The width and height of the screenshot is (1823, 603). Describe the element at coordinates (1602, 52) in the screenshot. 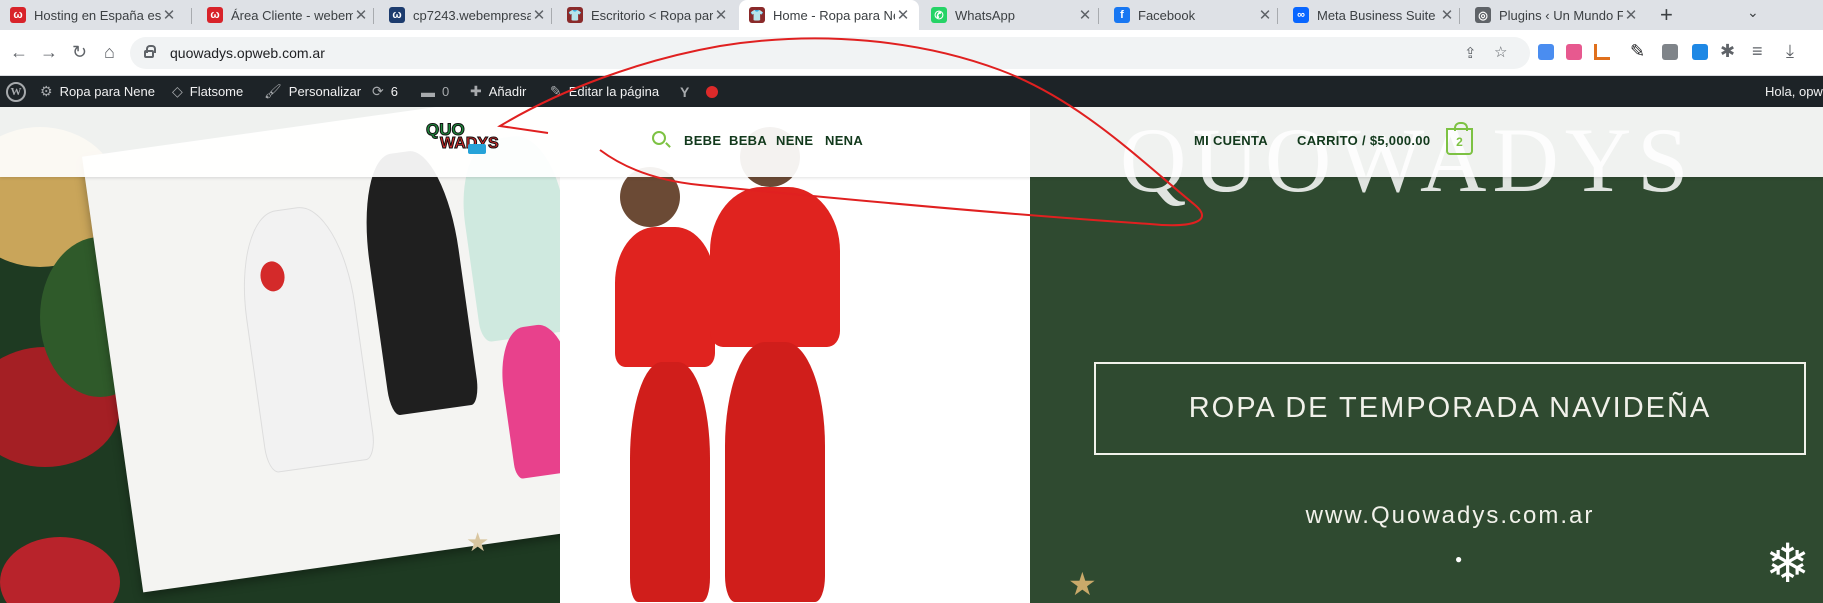

I see `extension-ruler-icon` at that location.